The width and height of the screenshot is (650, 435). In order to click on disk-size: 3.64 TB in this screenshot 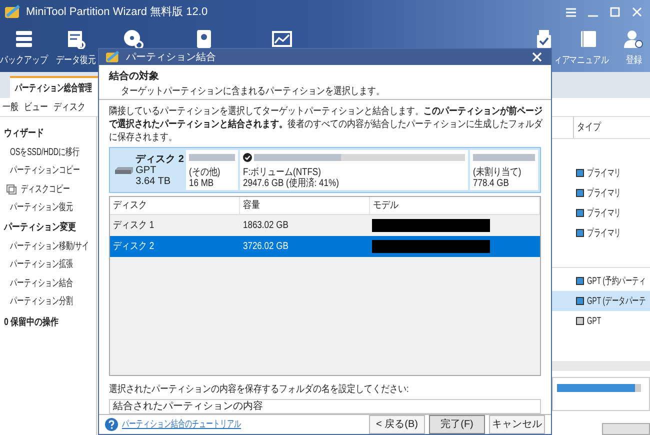, I will do `click(154, 181)`.